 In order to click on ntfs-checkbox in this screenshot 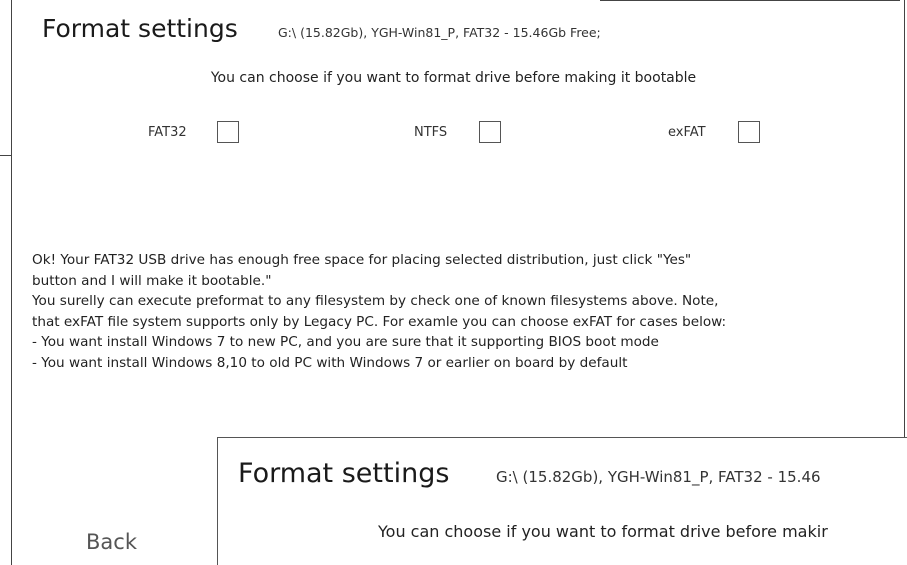, I will do `click(490, 132)`.